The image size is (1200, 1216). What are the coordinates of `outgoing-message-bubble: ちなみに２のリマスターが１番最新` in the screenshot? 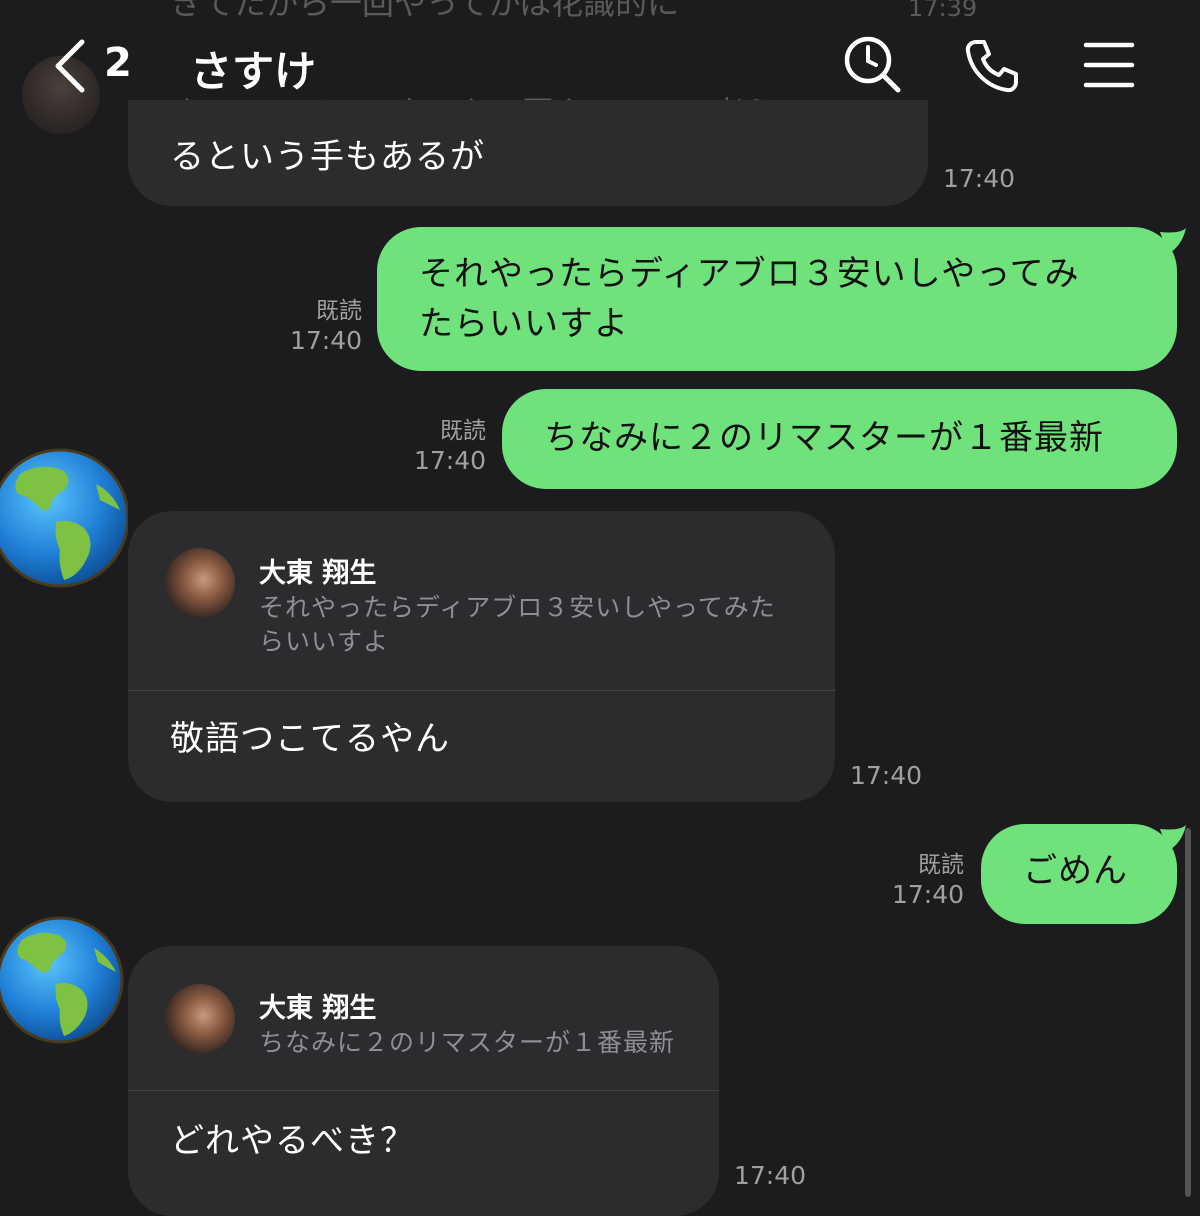 It's located at (839, 439).